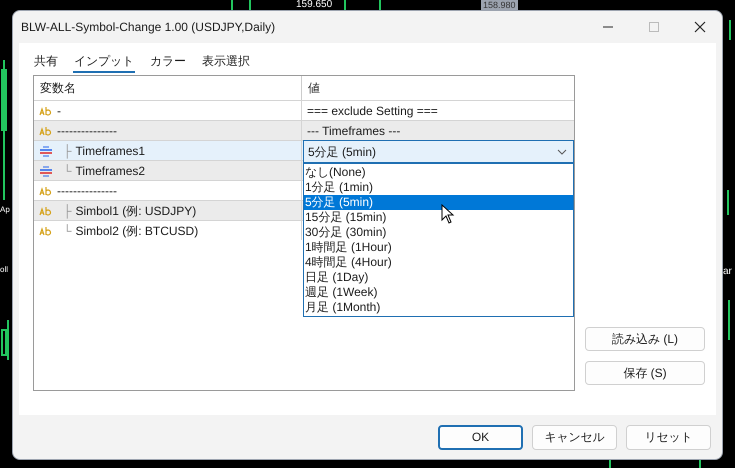 This screenshot has width=735, height=468. I want to click on chevron-down-icon, so click(562, 151).